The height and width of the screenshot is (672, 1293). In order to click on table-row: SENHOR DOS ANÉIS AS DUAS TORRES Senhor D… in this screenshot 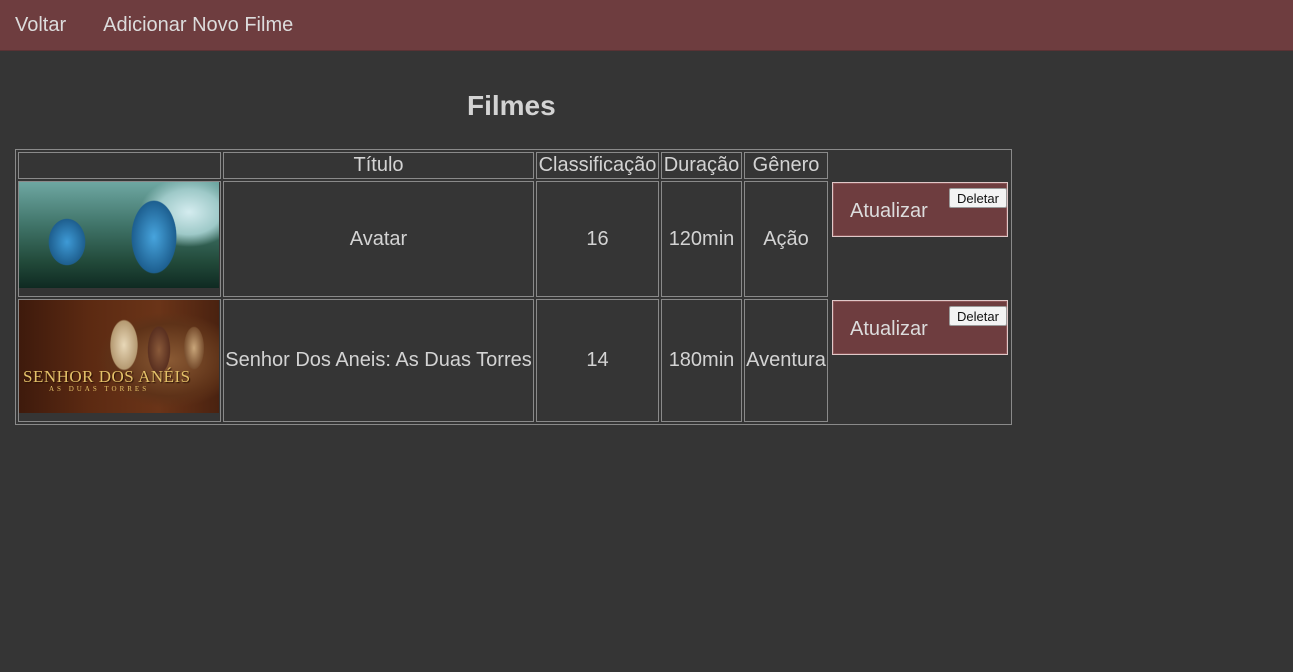, I will do `click(513, 360)`.